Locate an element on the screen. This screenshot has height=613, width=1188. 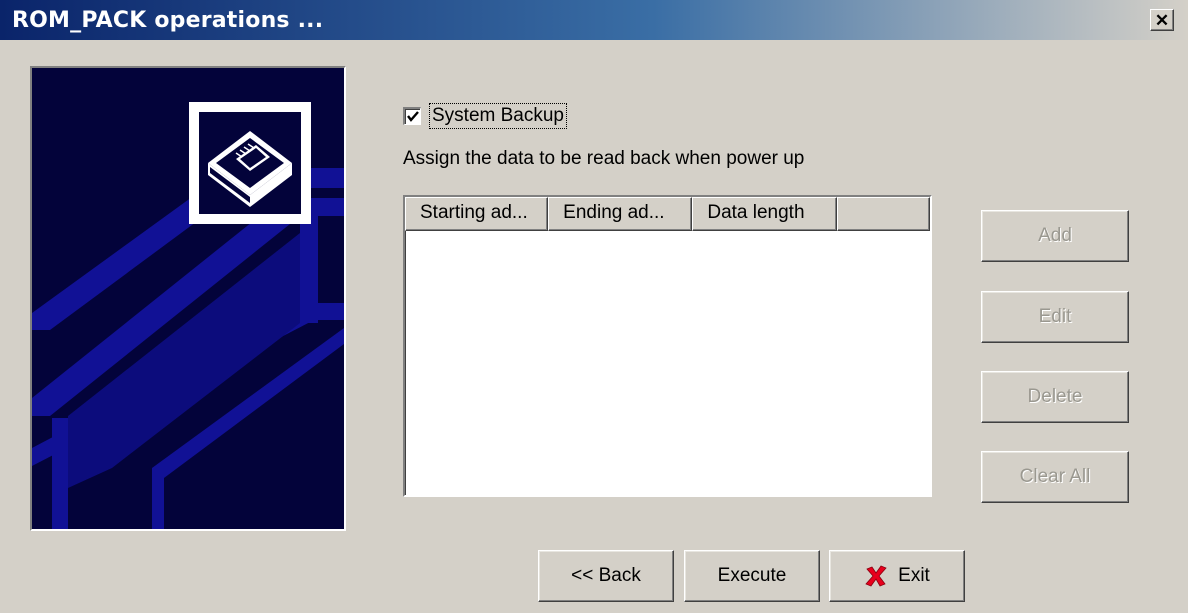
system-backup-option: System Backup is located at coordinates (485, 116).